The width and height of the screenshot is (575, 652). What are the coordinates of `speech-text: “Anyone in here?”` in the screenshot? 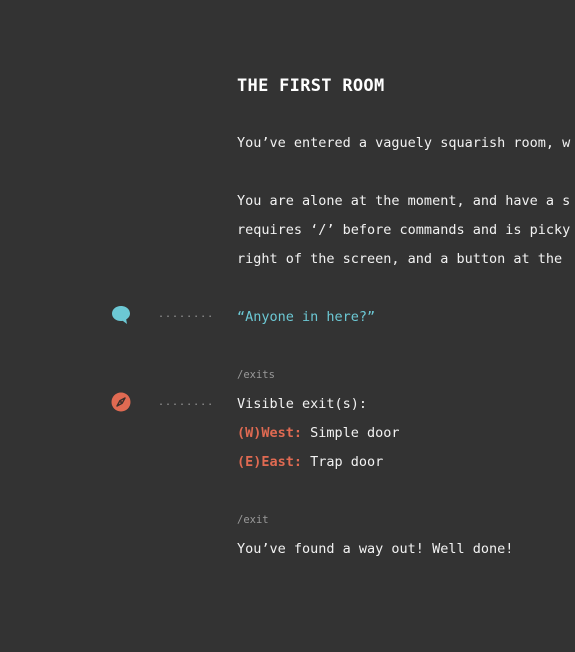 It's located at (306, 317).